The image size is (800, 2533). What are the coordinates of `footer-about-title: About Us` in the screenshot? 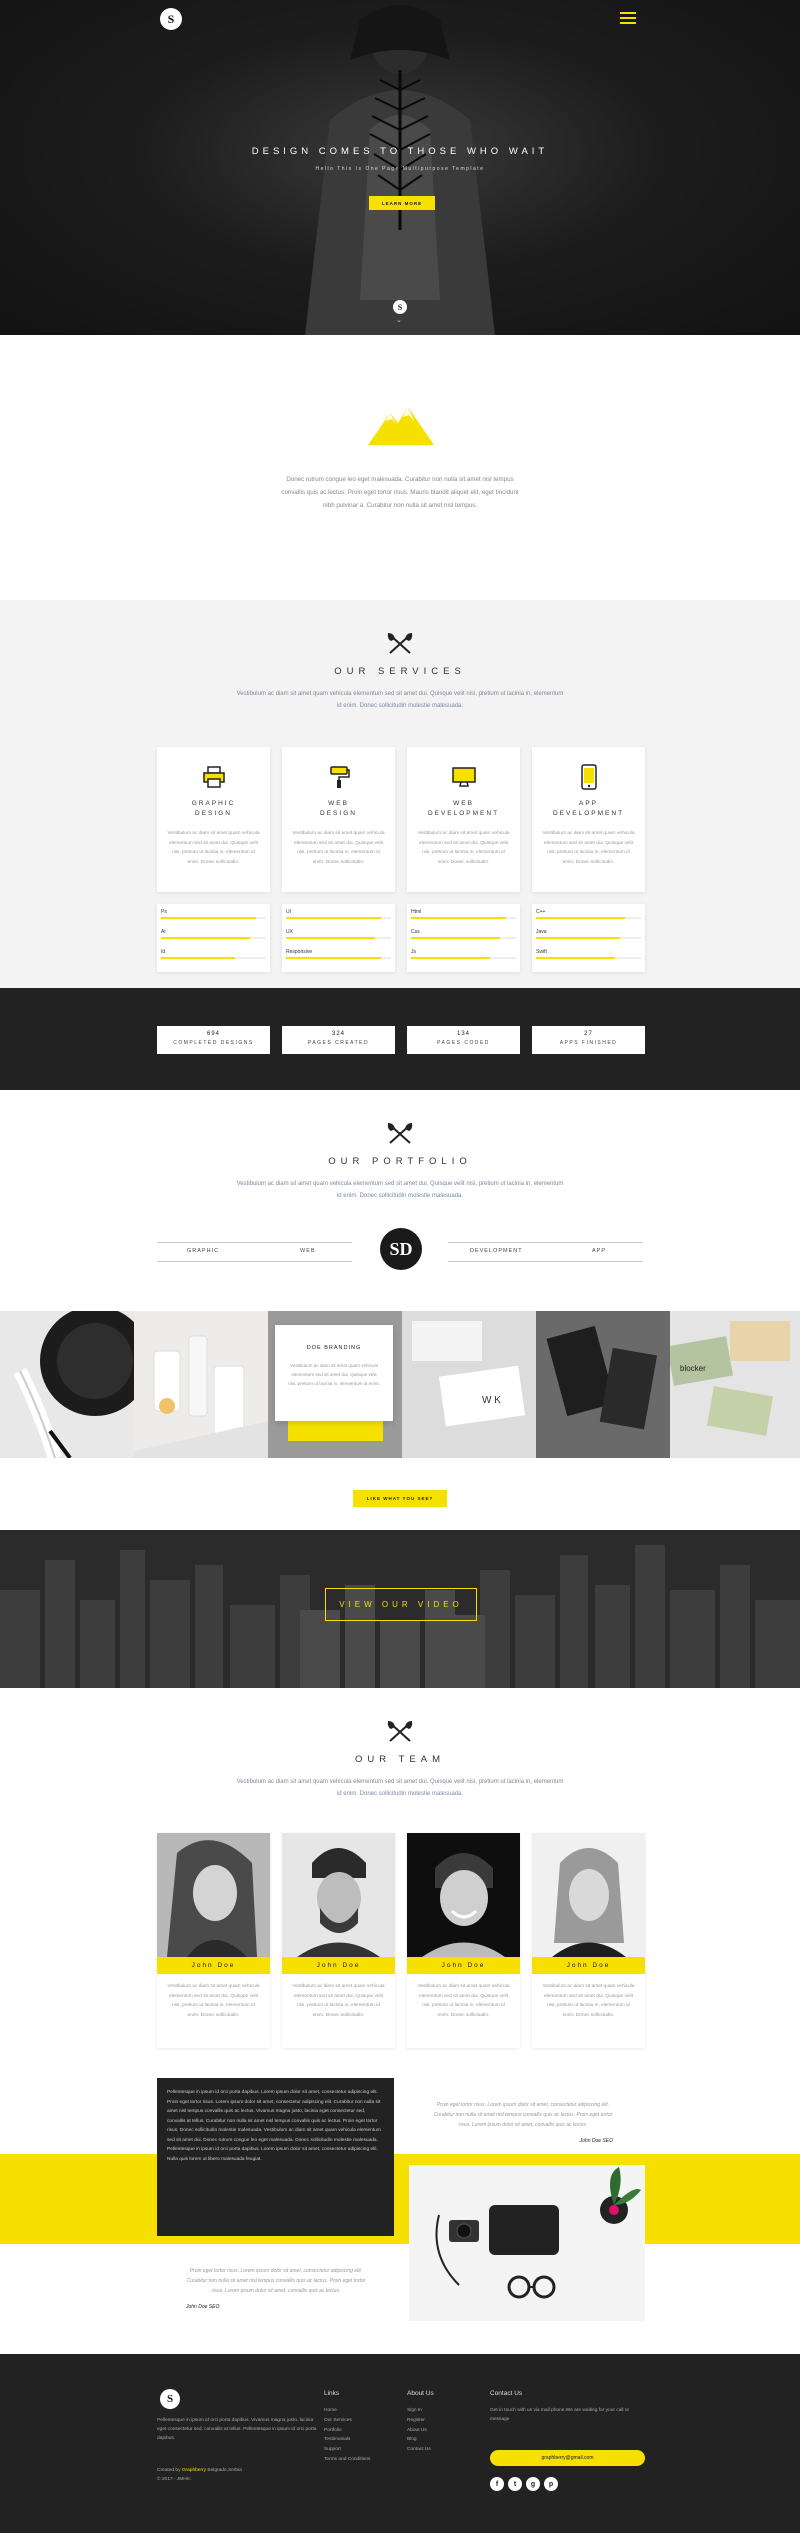 It's located at (420, 2393).